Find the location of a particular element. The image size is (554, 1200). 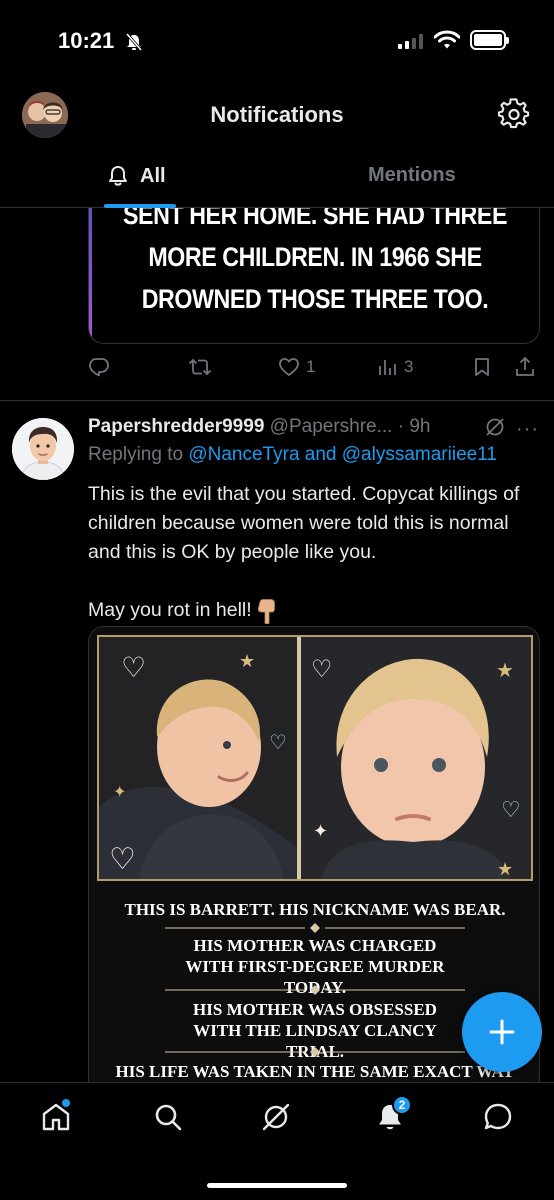

child-photo-left: ♡ ★ ✦ ♡ ♡ is located at coordinates (198, 758).